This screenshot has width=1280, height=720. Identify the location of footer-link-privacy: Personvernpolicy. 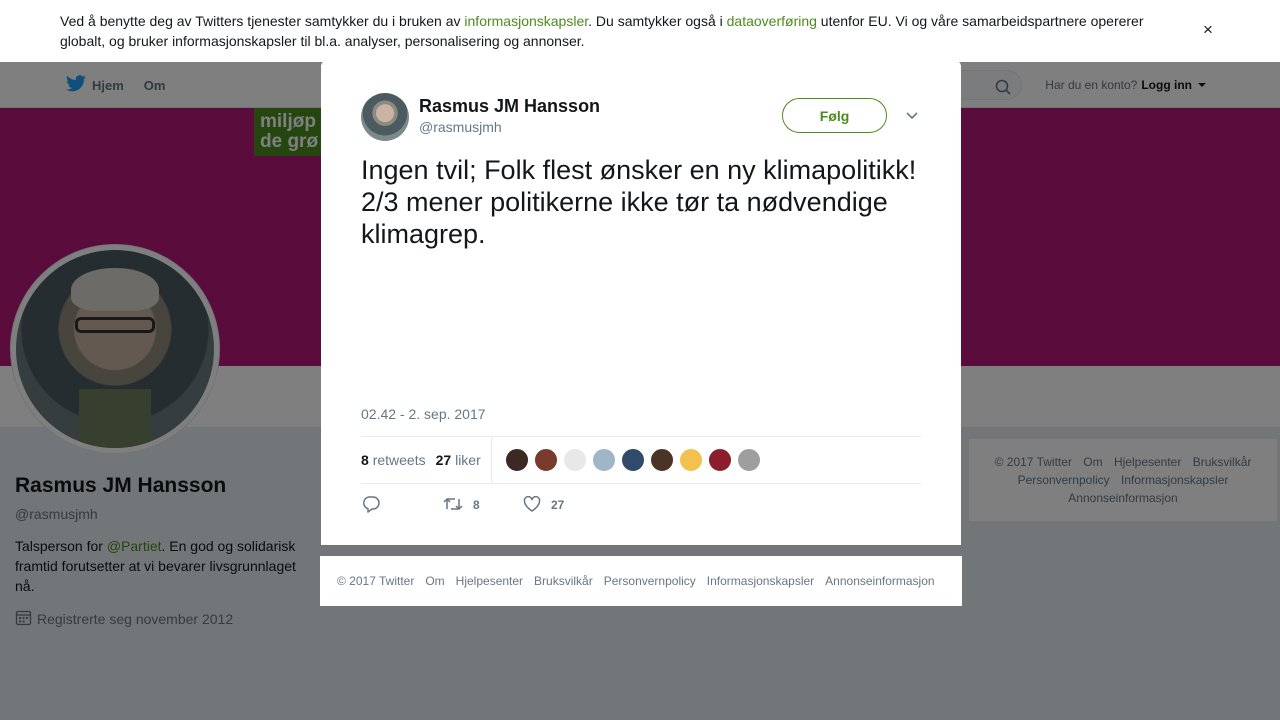
(650, 581).